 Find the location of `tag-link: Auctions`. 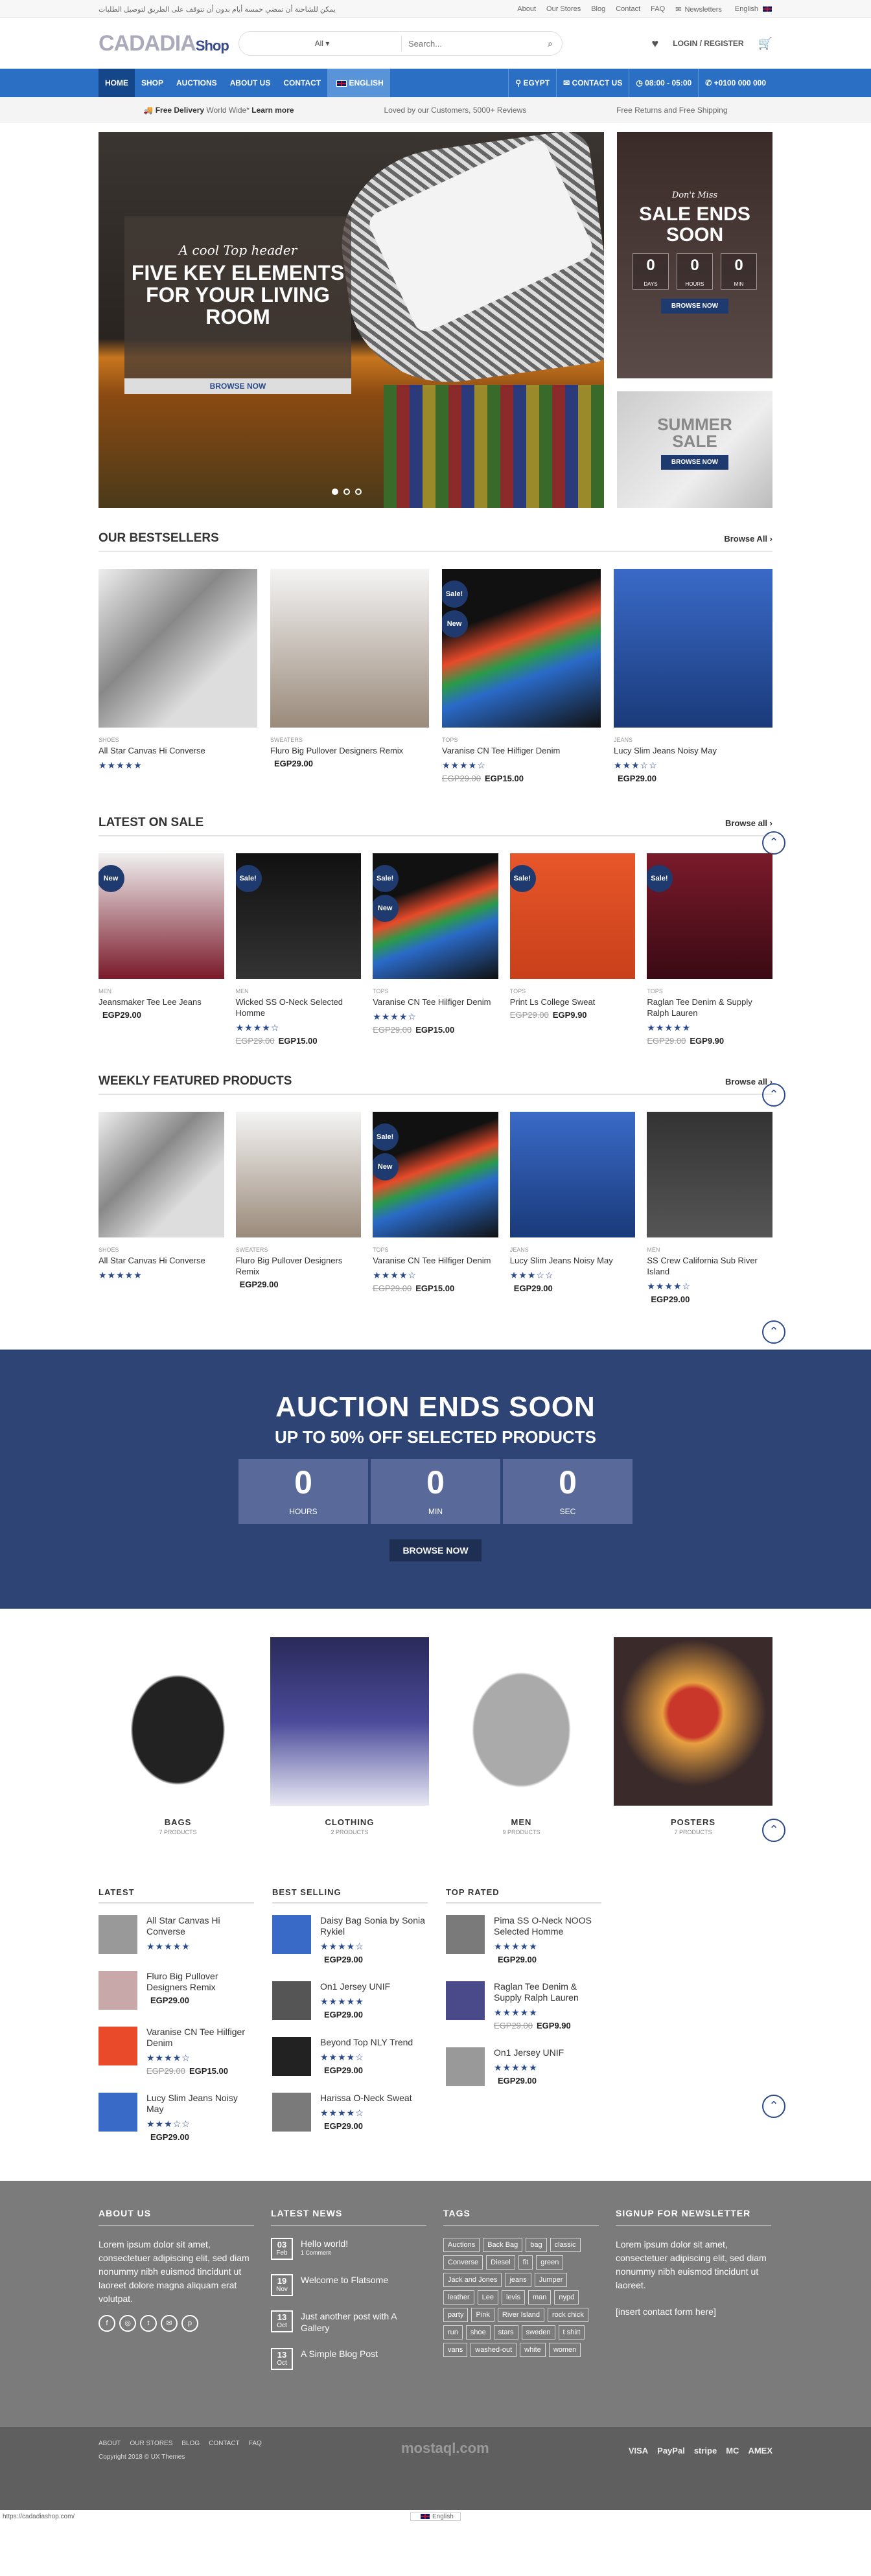

tag-link: Auctions is located at coordinates (461, 2245).